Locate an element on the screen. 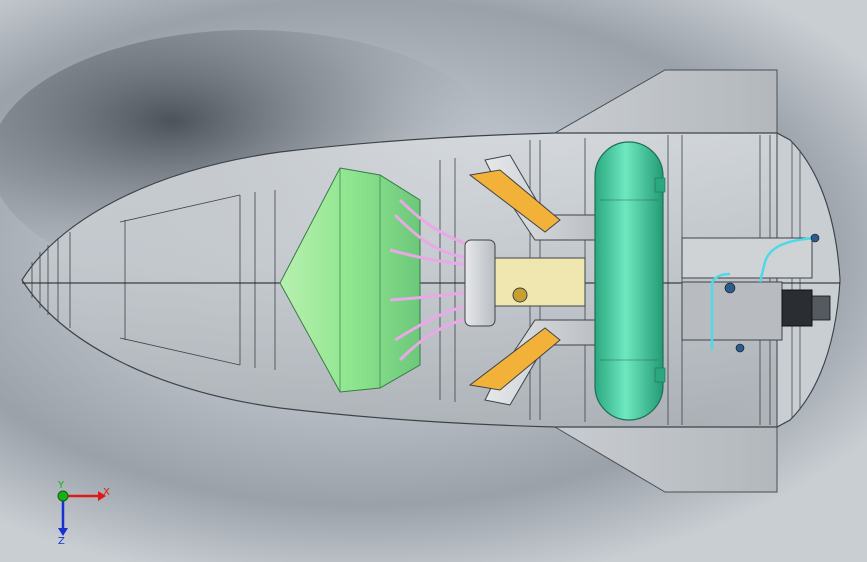 The height and width of the screenshot is (562, 867). upper-fin is located at coordinates (665, 101).